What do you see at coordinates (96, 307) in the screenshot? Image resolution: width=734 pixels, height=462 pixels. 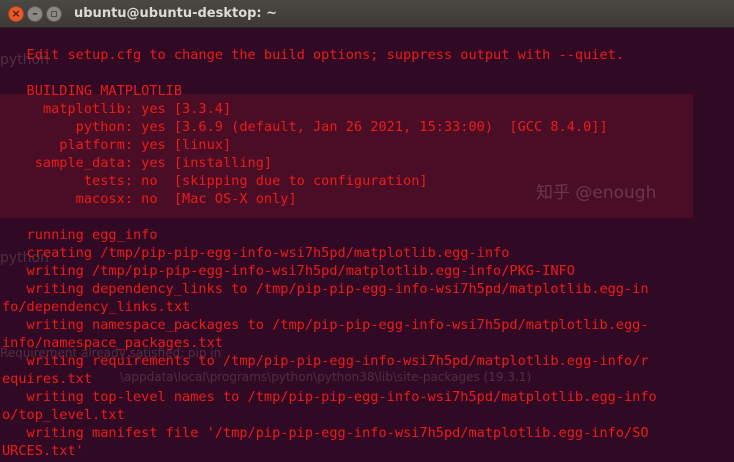 I see `terminal-line: fo/dependency_links.txt` at bounding box center [96, 307].